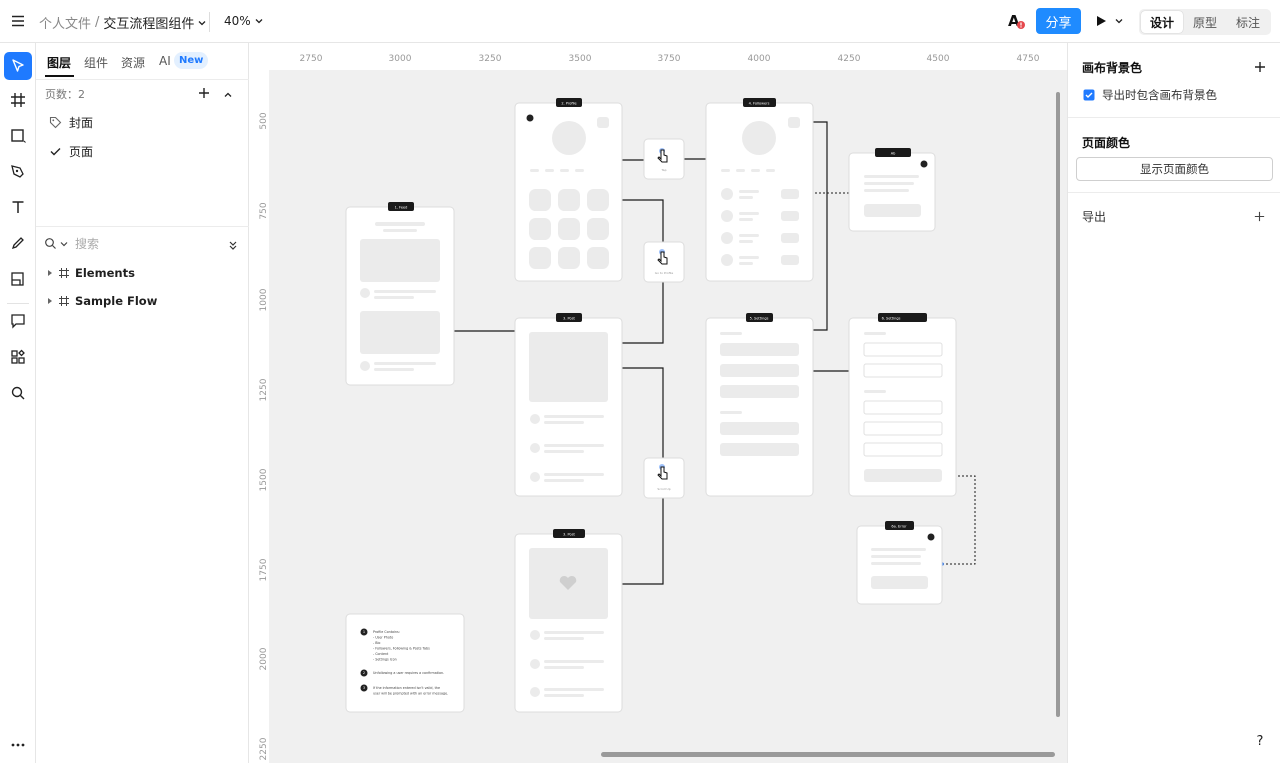  What do you see at coordinates (165, 61) in the screenshot?
I see `tab-ai: AI` at bounding box center [165, 61].